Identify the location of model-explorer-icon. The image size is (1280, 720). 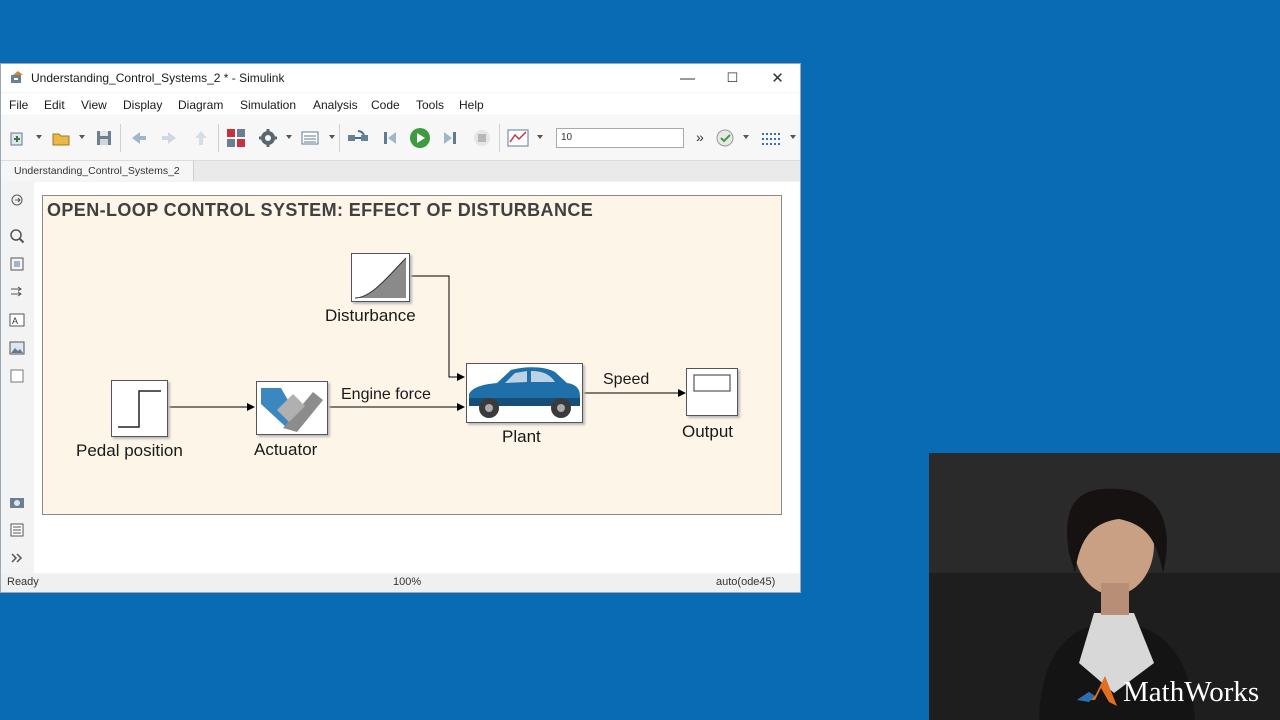
(310, 138).